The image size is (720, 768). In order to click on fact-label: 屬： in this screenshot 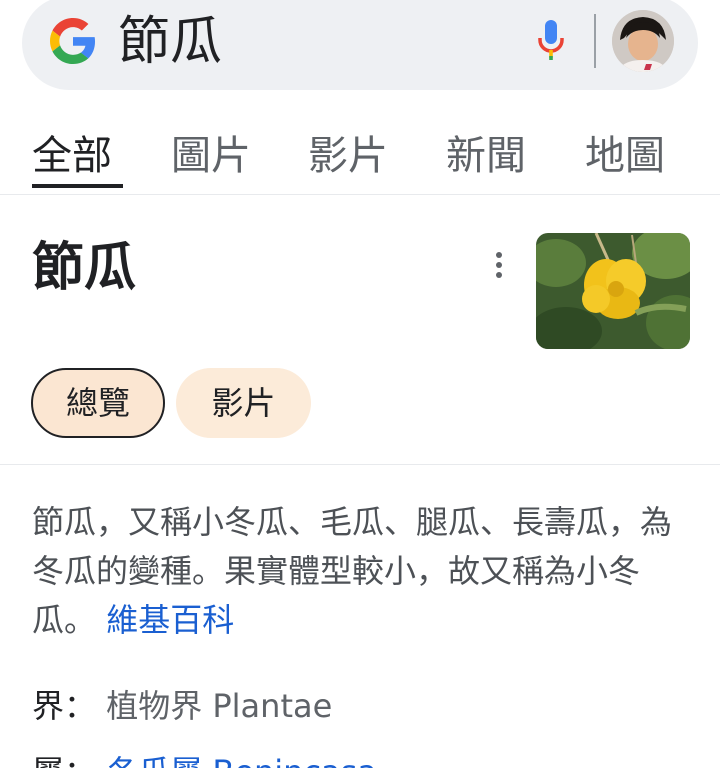, I will do `click(64, 760)`.